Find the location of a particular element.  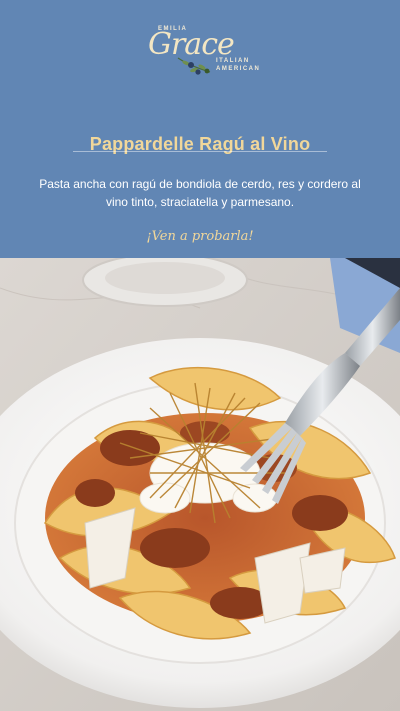

title-divider is located at coordinates (200, 151).